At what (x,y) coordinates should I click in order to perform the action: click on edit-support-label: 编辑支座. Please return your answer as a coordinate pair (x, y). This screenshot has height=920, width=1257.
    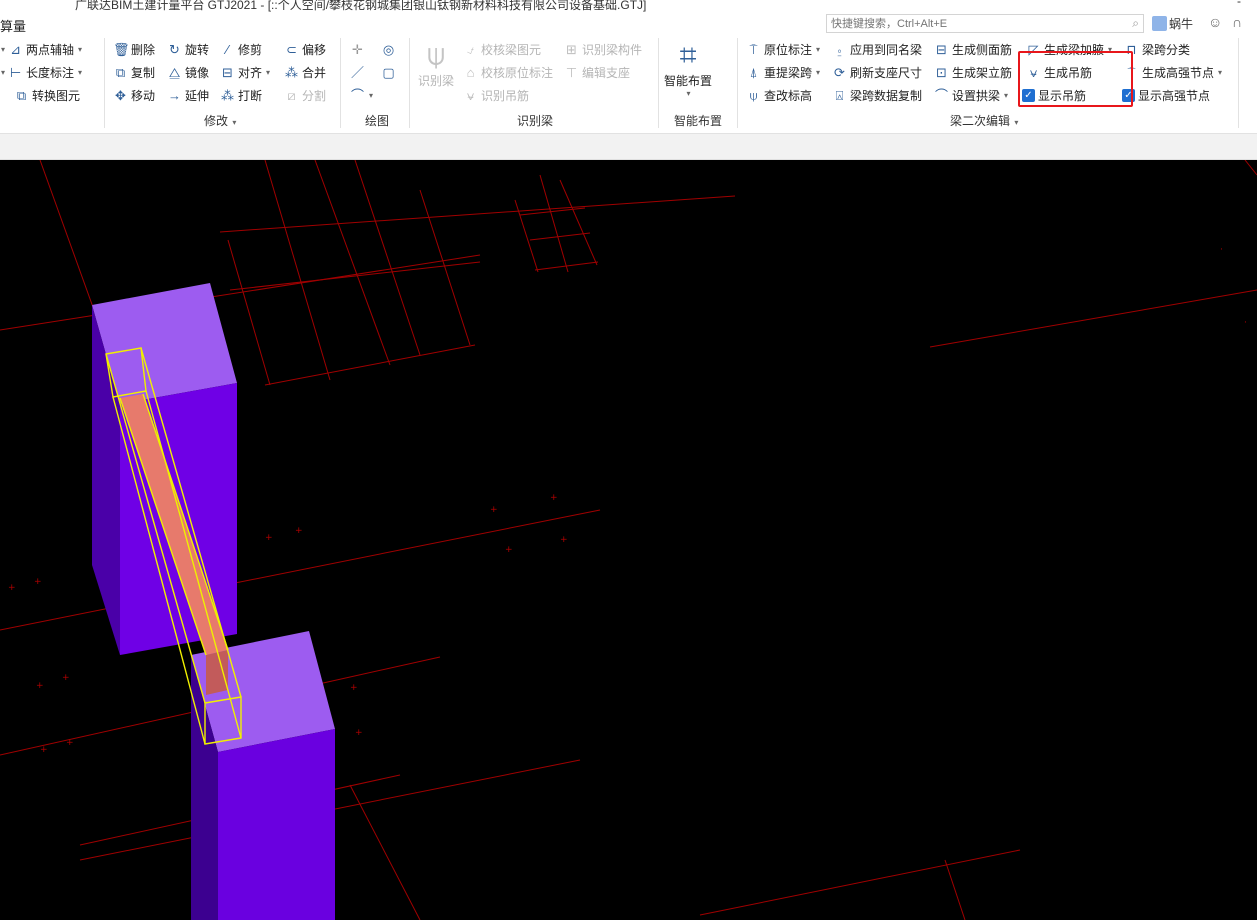
    Looking at the image, I should click on (606, 72).